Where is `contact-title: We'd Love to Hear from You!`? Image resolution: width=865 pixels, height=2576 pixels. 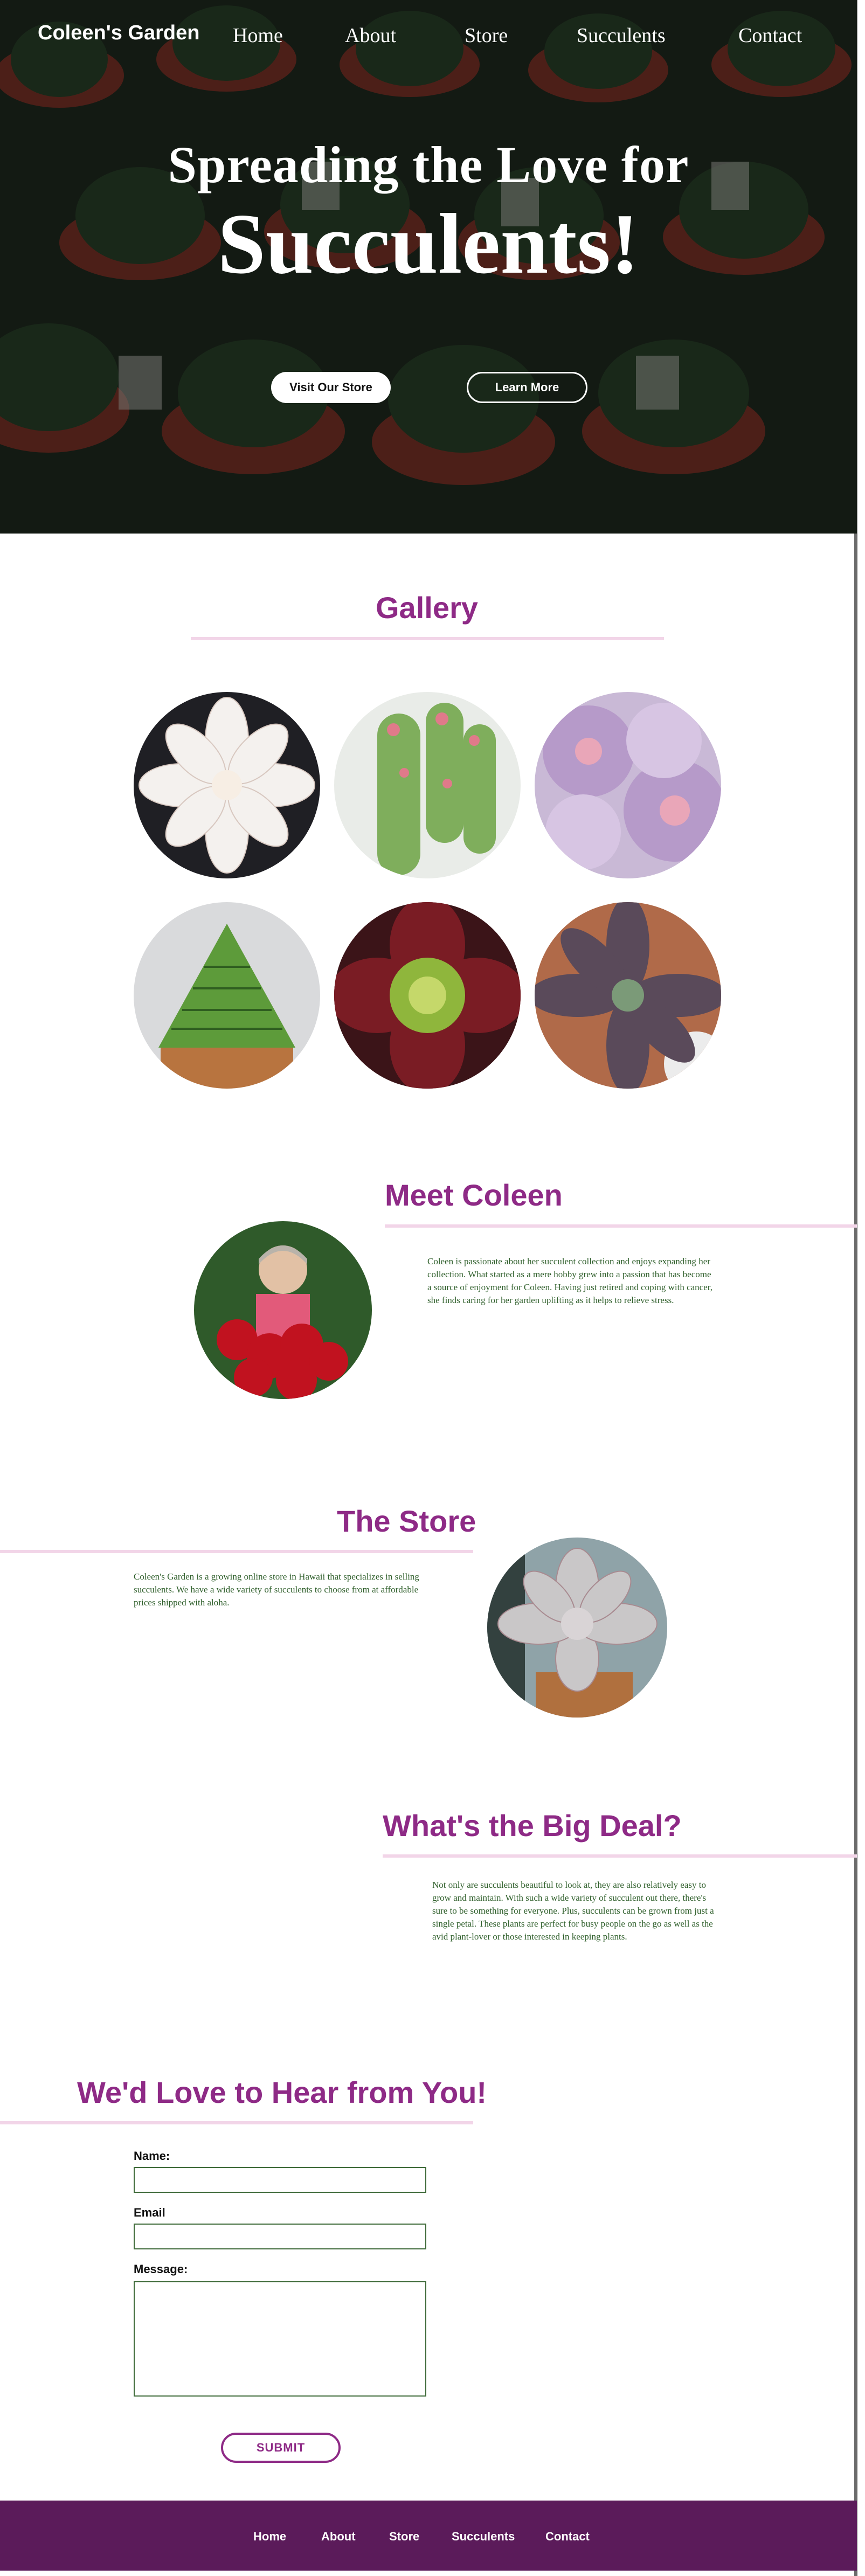
contact-title: We'd Love to Hear from You! is located at coordinates (282, 2092).